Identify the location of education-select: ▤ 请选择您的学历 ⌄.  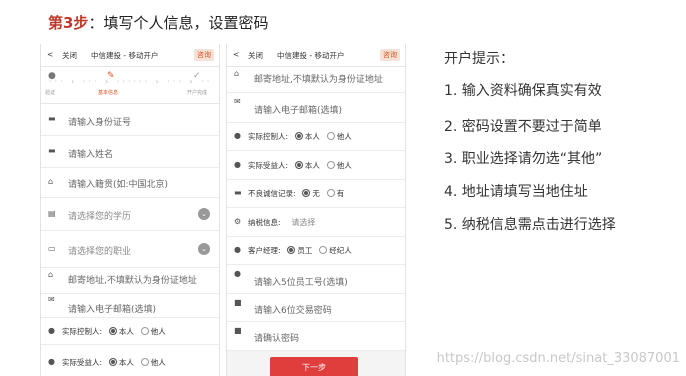
(130, 214).